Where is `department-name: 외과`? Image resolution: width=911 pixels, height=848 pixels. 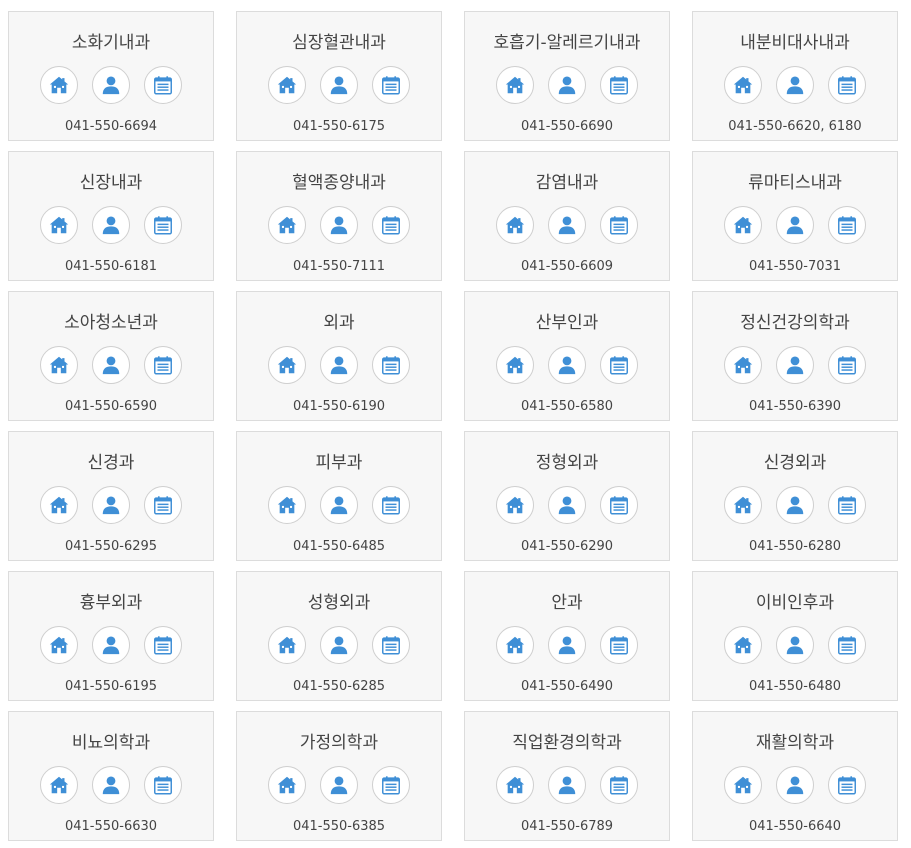
department-name: 외과 is located at coordinates (339, 323).